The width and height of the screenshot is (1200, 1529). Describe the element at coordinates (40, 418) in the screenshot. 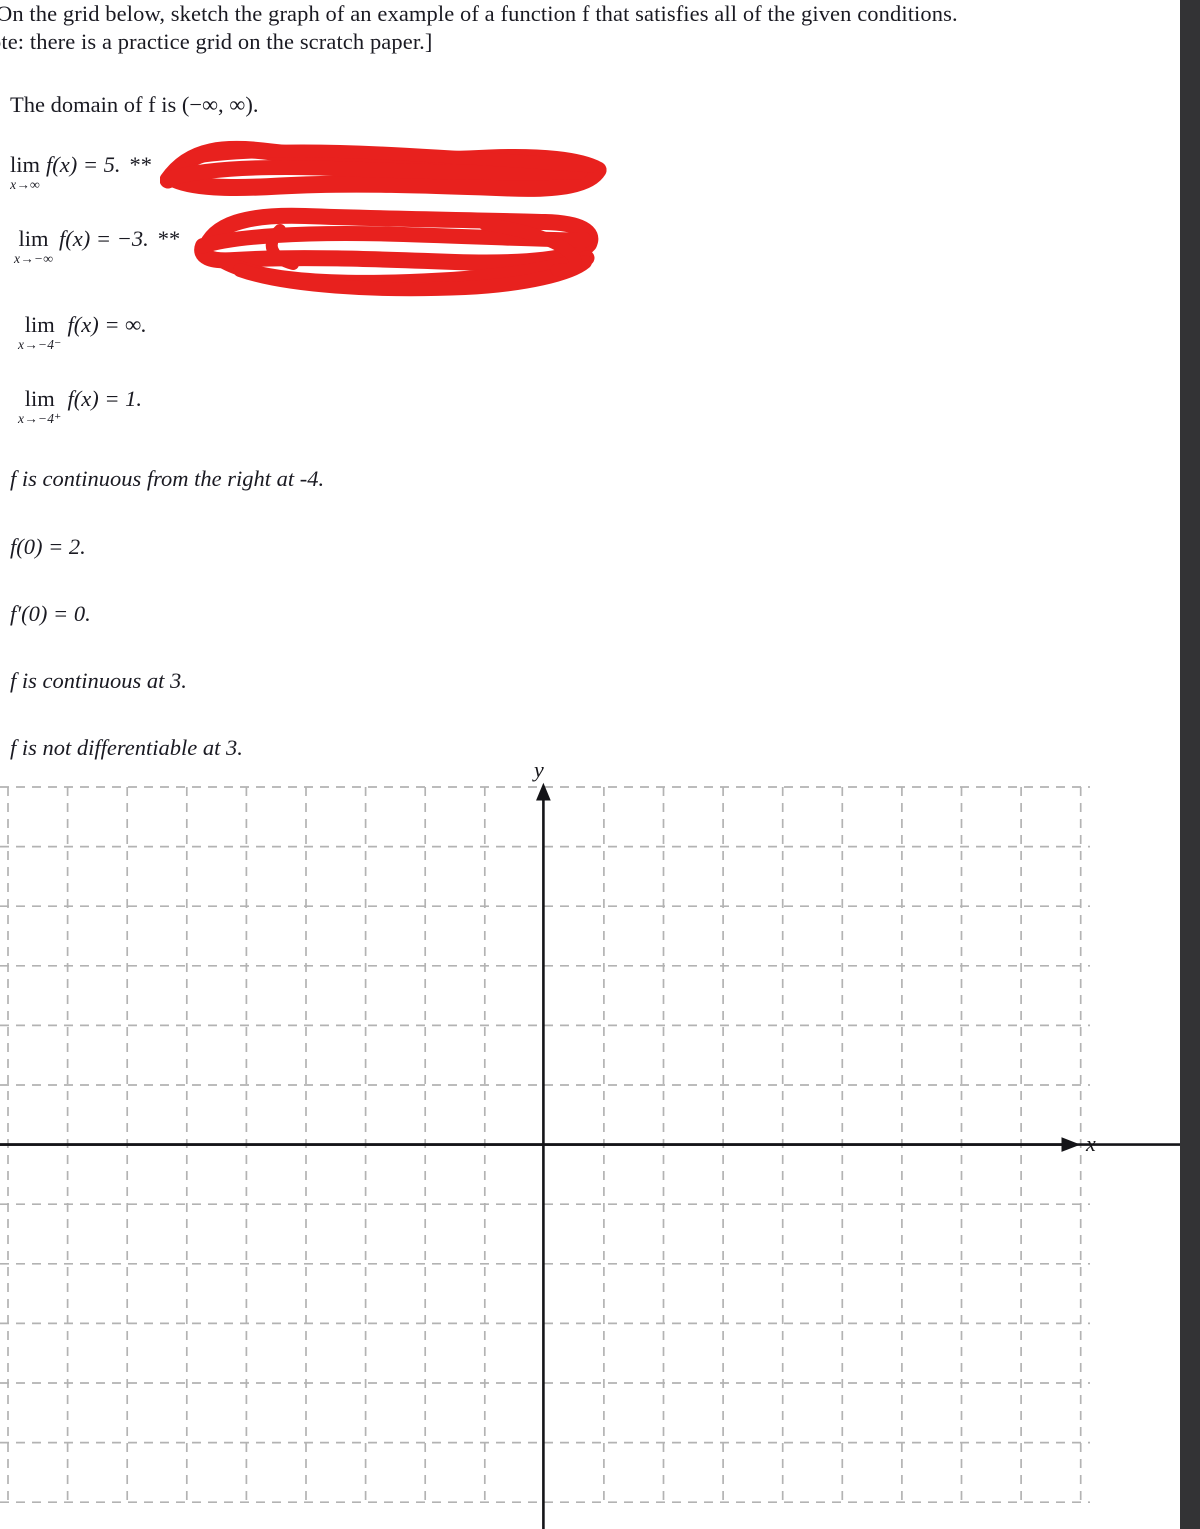

I see `limit-subscript: x→−4⁺` at that location.